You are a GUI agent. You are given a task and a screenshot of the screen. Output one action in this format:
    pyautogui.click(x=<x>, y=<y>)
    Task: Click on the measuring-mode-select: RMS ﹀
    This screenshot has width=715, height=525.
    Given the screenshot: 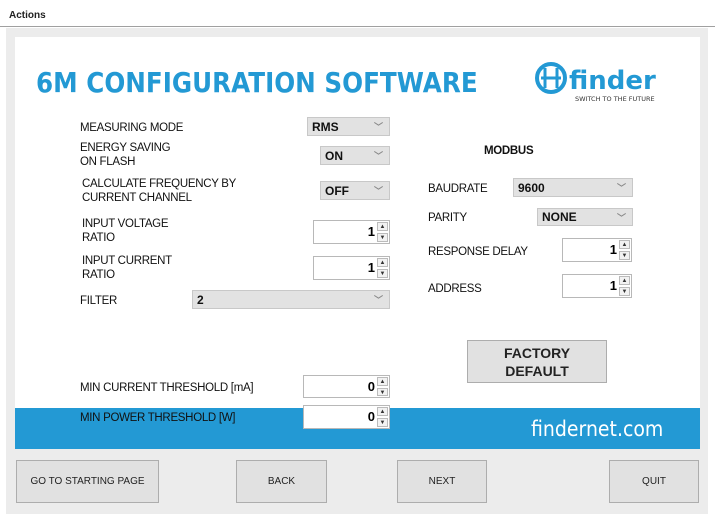 What is the action you would take?
    pyautogui.click(x=348, y=126)
    